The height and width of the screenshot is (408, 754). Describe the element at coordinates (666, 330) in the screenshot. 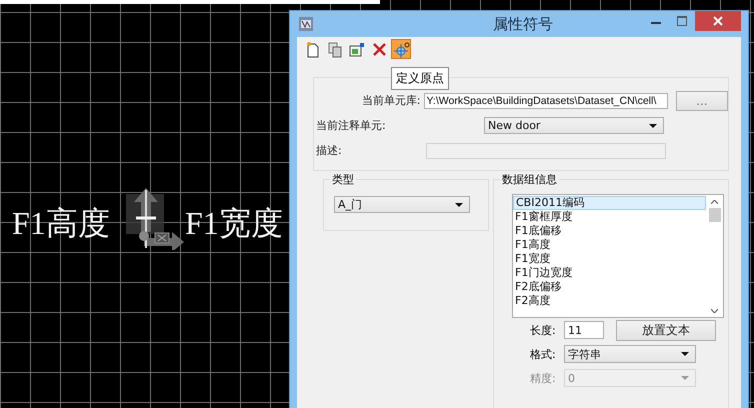

I see `place-text-button: 放置文本` at that location.